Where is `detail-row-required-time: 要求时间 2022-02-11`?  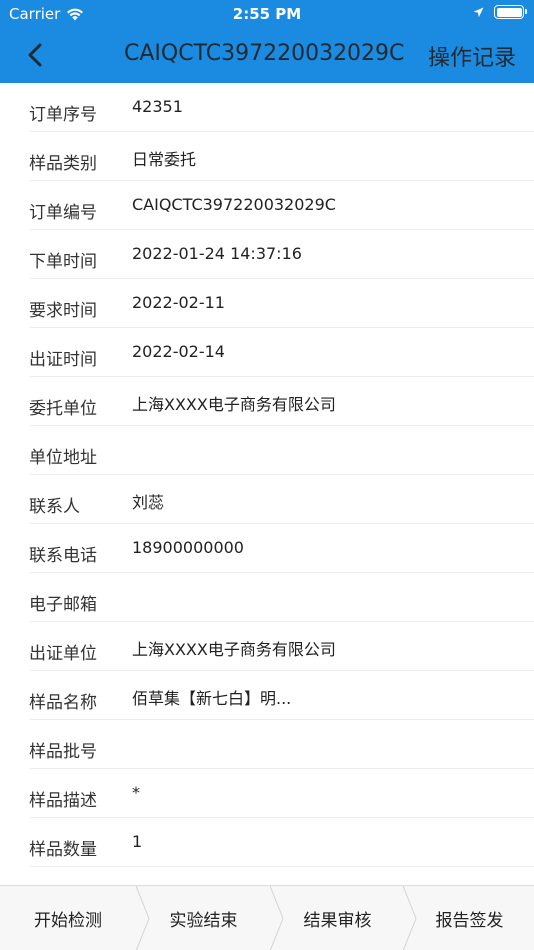
detail-row-required-time: 要求时间 2022-02-11 is located at coordinates (267, 303).